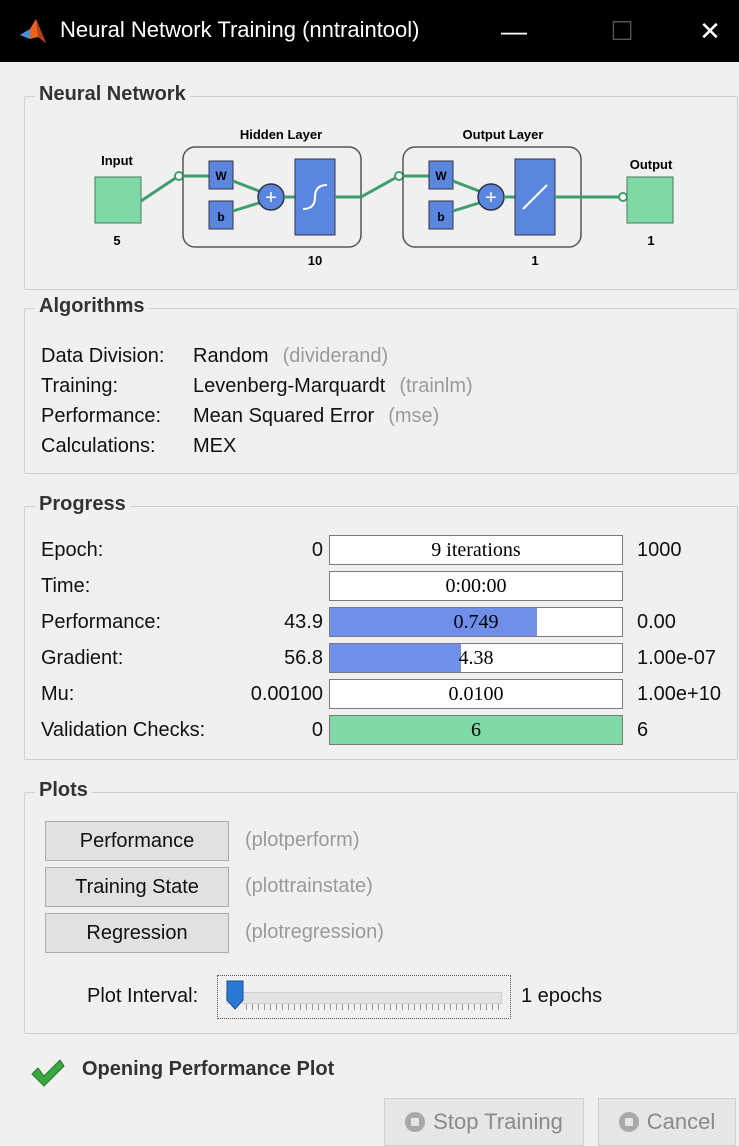 This screenshot has width=739, height=1146. Describe the element at coordinates (303, 658) in the screenshot. I see `progress-start: 56.8` at that location.